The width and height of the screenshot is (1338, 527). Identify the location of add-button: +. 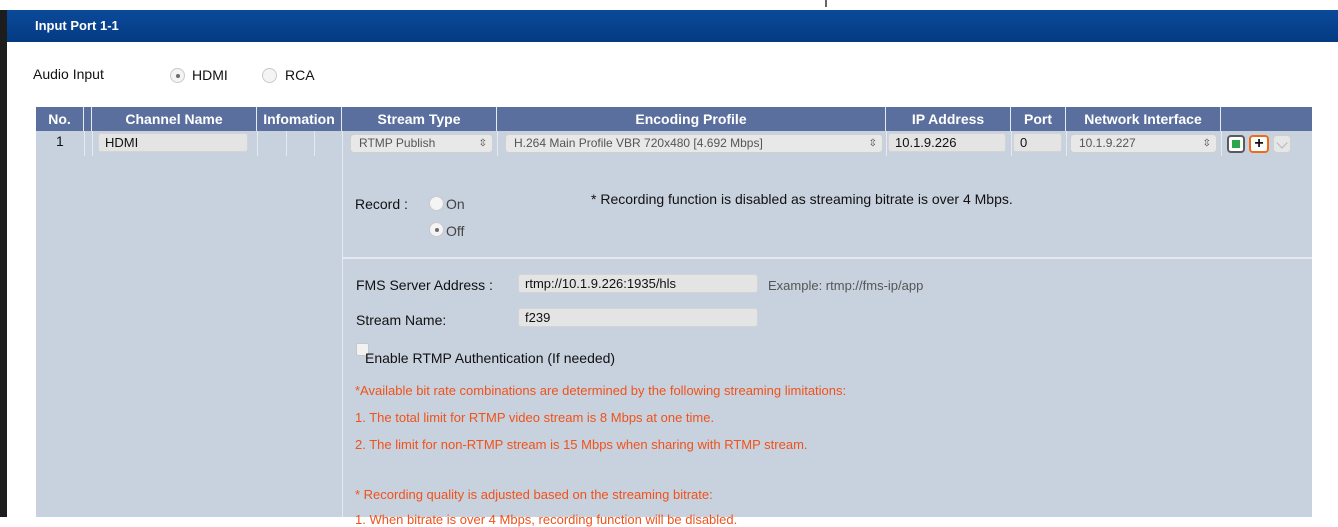
(1259, 144).